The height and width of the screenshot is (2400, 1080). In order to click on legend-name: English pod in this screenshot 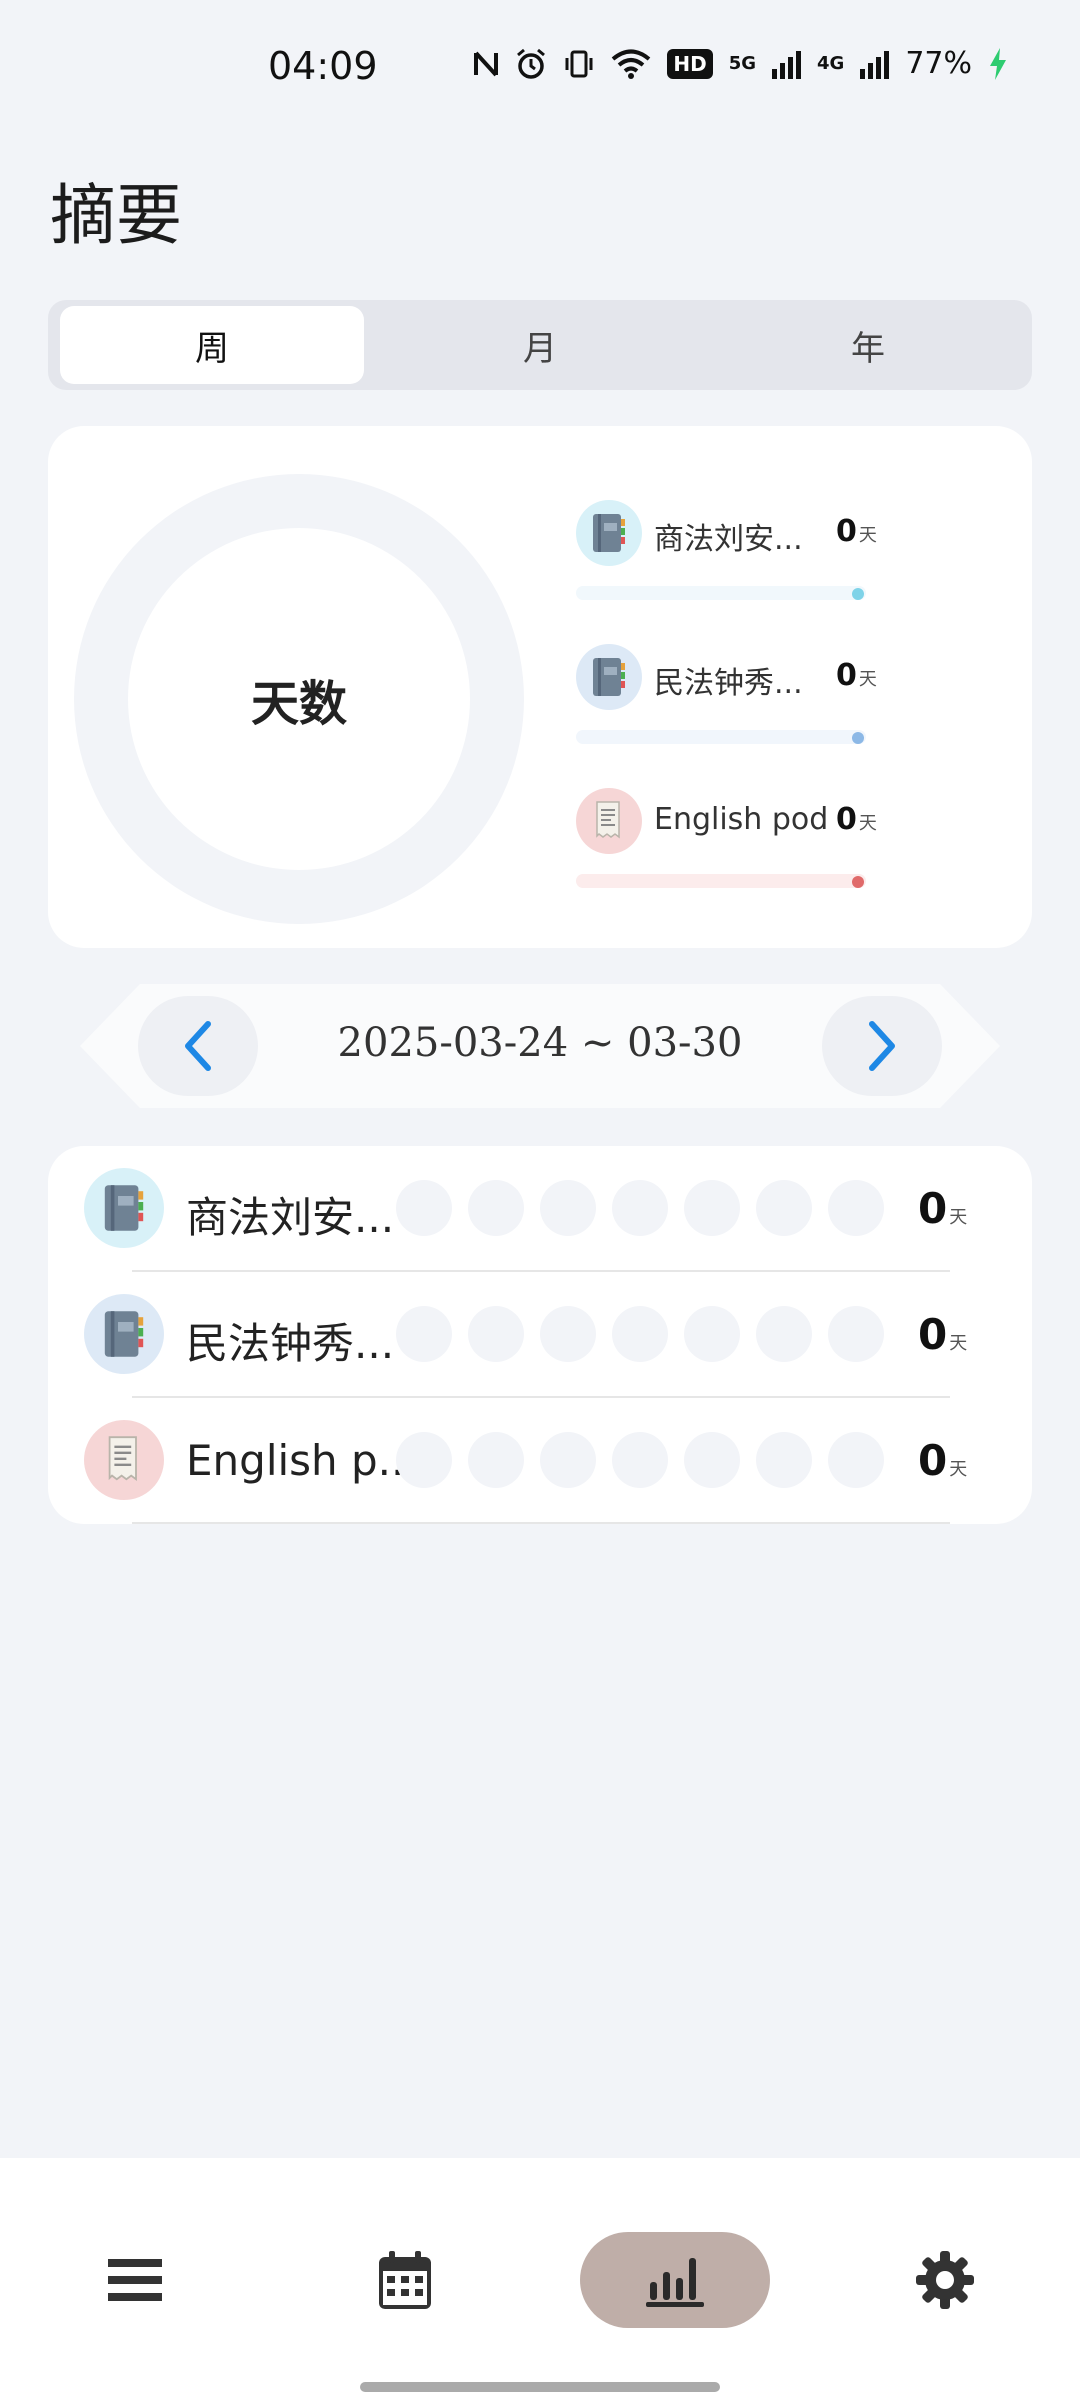, I will do `click(741, 819)`.